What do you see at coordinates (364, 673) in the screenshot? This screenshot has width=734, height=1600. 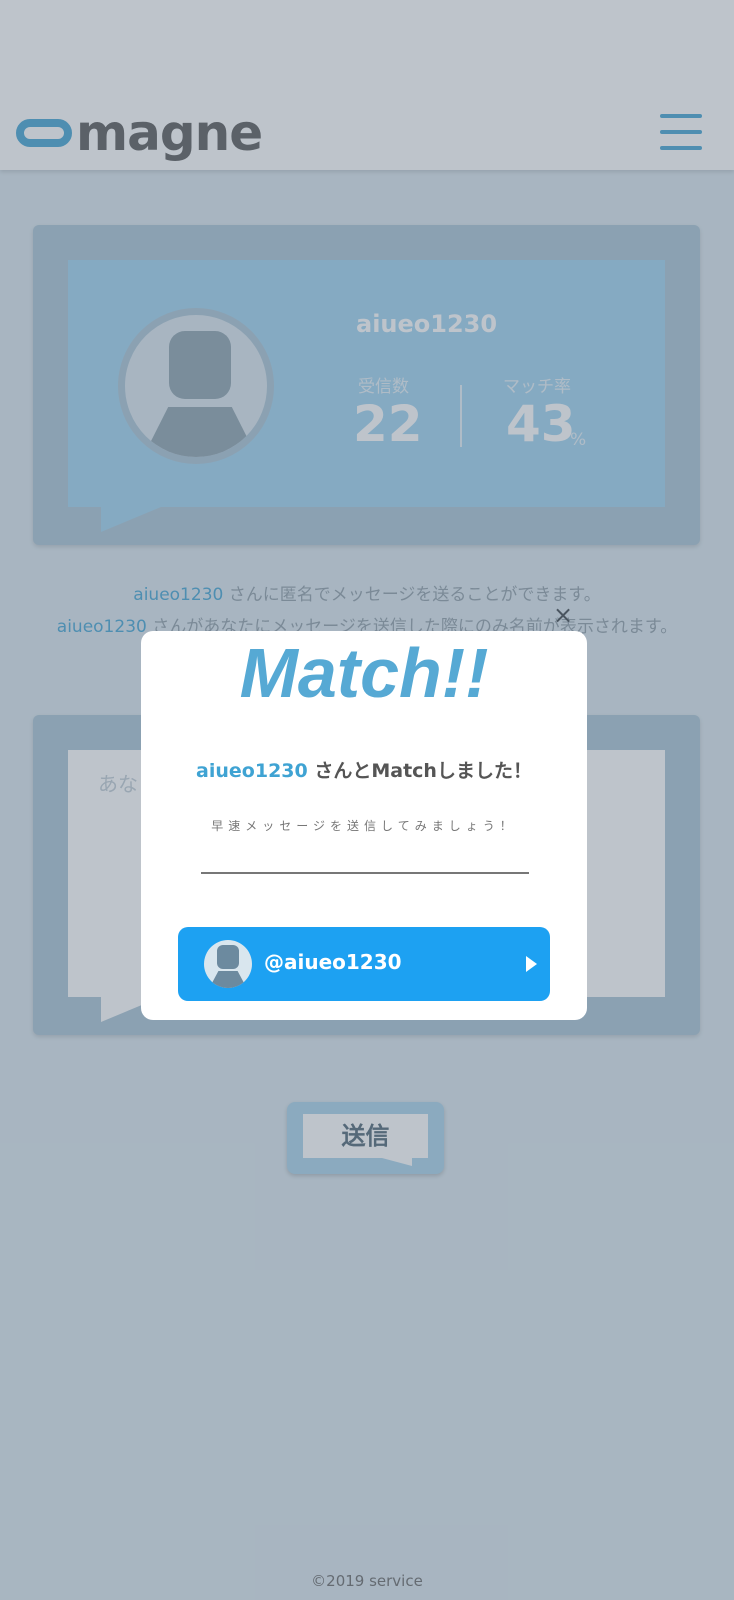 I see `modal-title: Match!!` at bounding box center [364, 673].